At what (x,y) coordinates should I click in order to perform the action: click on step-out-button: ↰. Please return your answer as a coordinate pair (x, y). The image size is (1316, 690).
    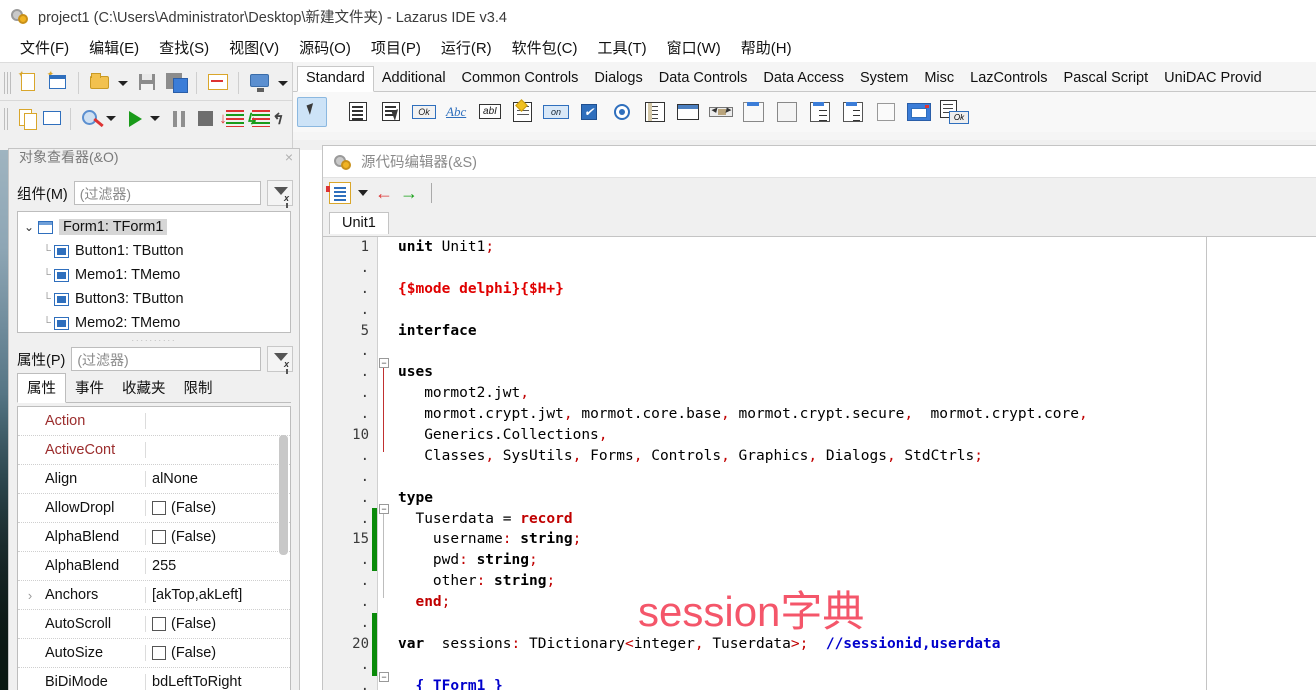
    Looking at the image, I should click on (279, 119).